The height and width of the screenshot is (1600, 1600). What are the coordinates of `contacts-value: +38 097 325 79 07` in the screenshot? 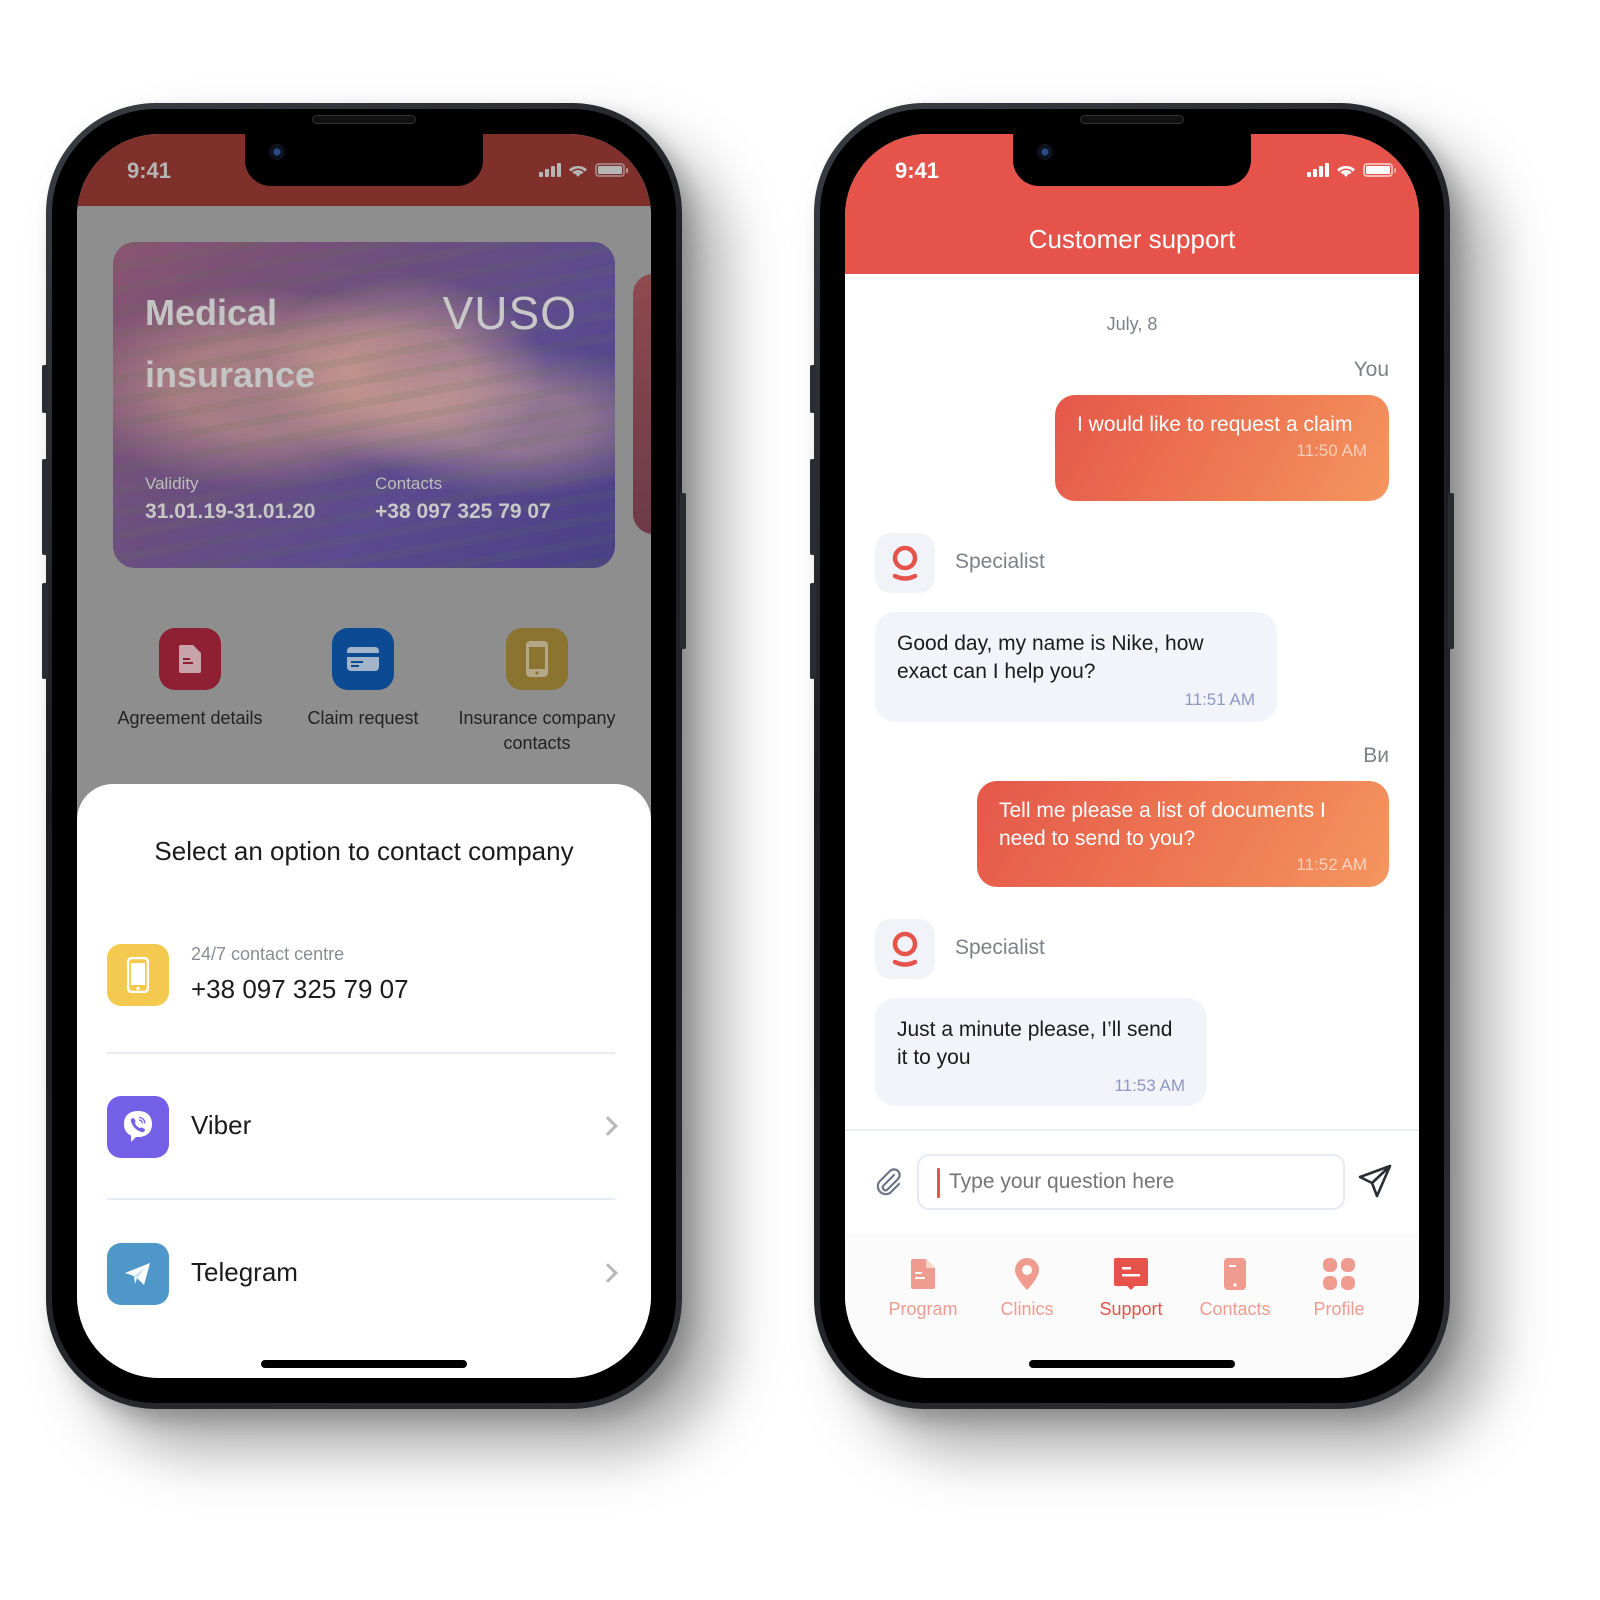 It's located at (463, 511).